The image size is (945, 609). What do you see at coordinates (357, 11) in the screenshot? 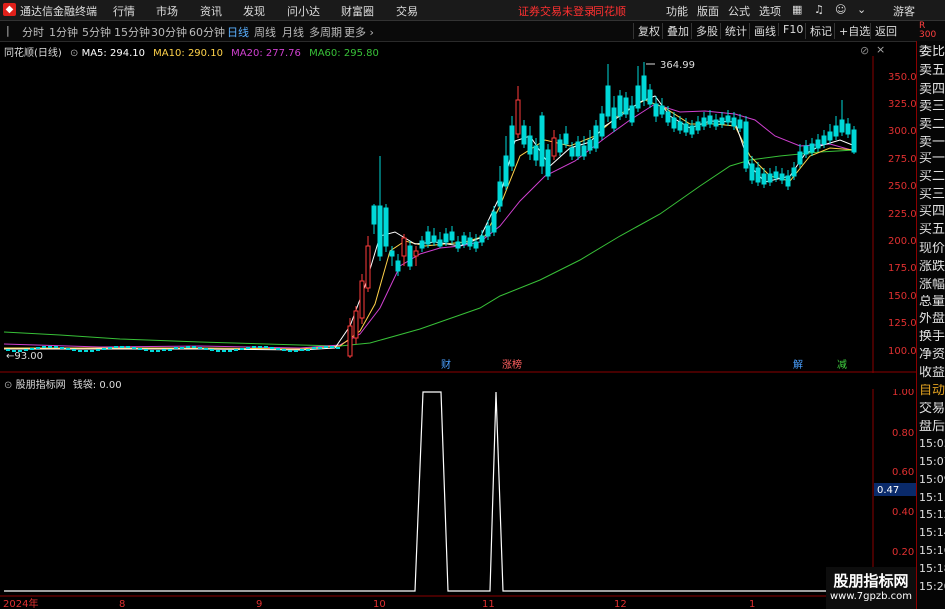
I see `menu-wealth: 财富圈` at bounding box center [357, 11].